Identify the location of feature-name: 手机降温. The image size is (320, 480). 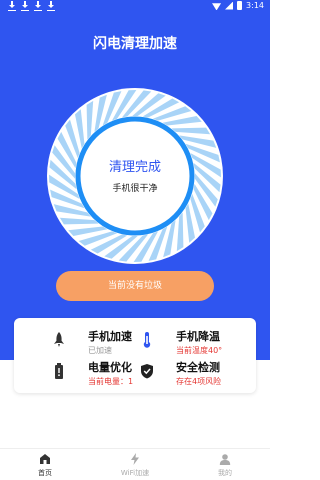
(198, 336).